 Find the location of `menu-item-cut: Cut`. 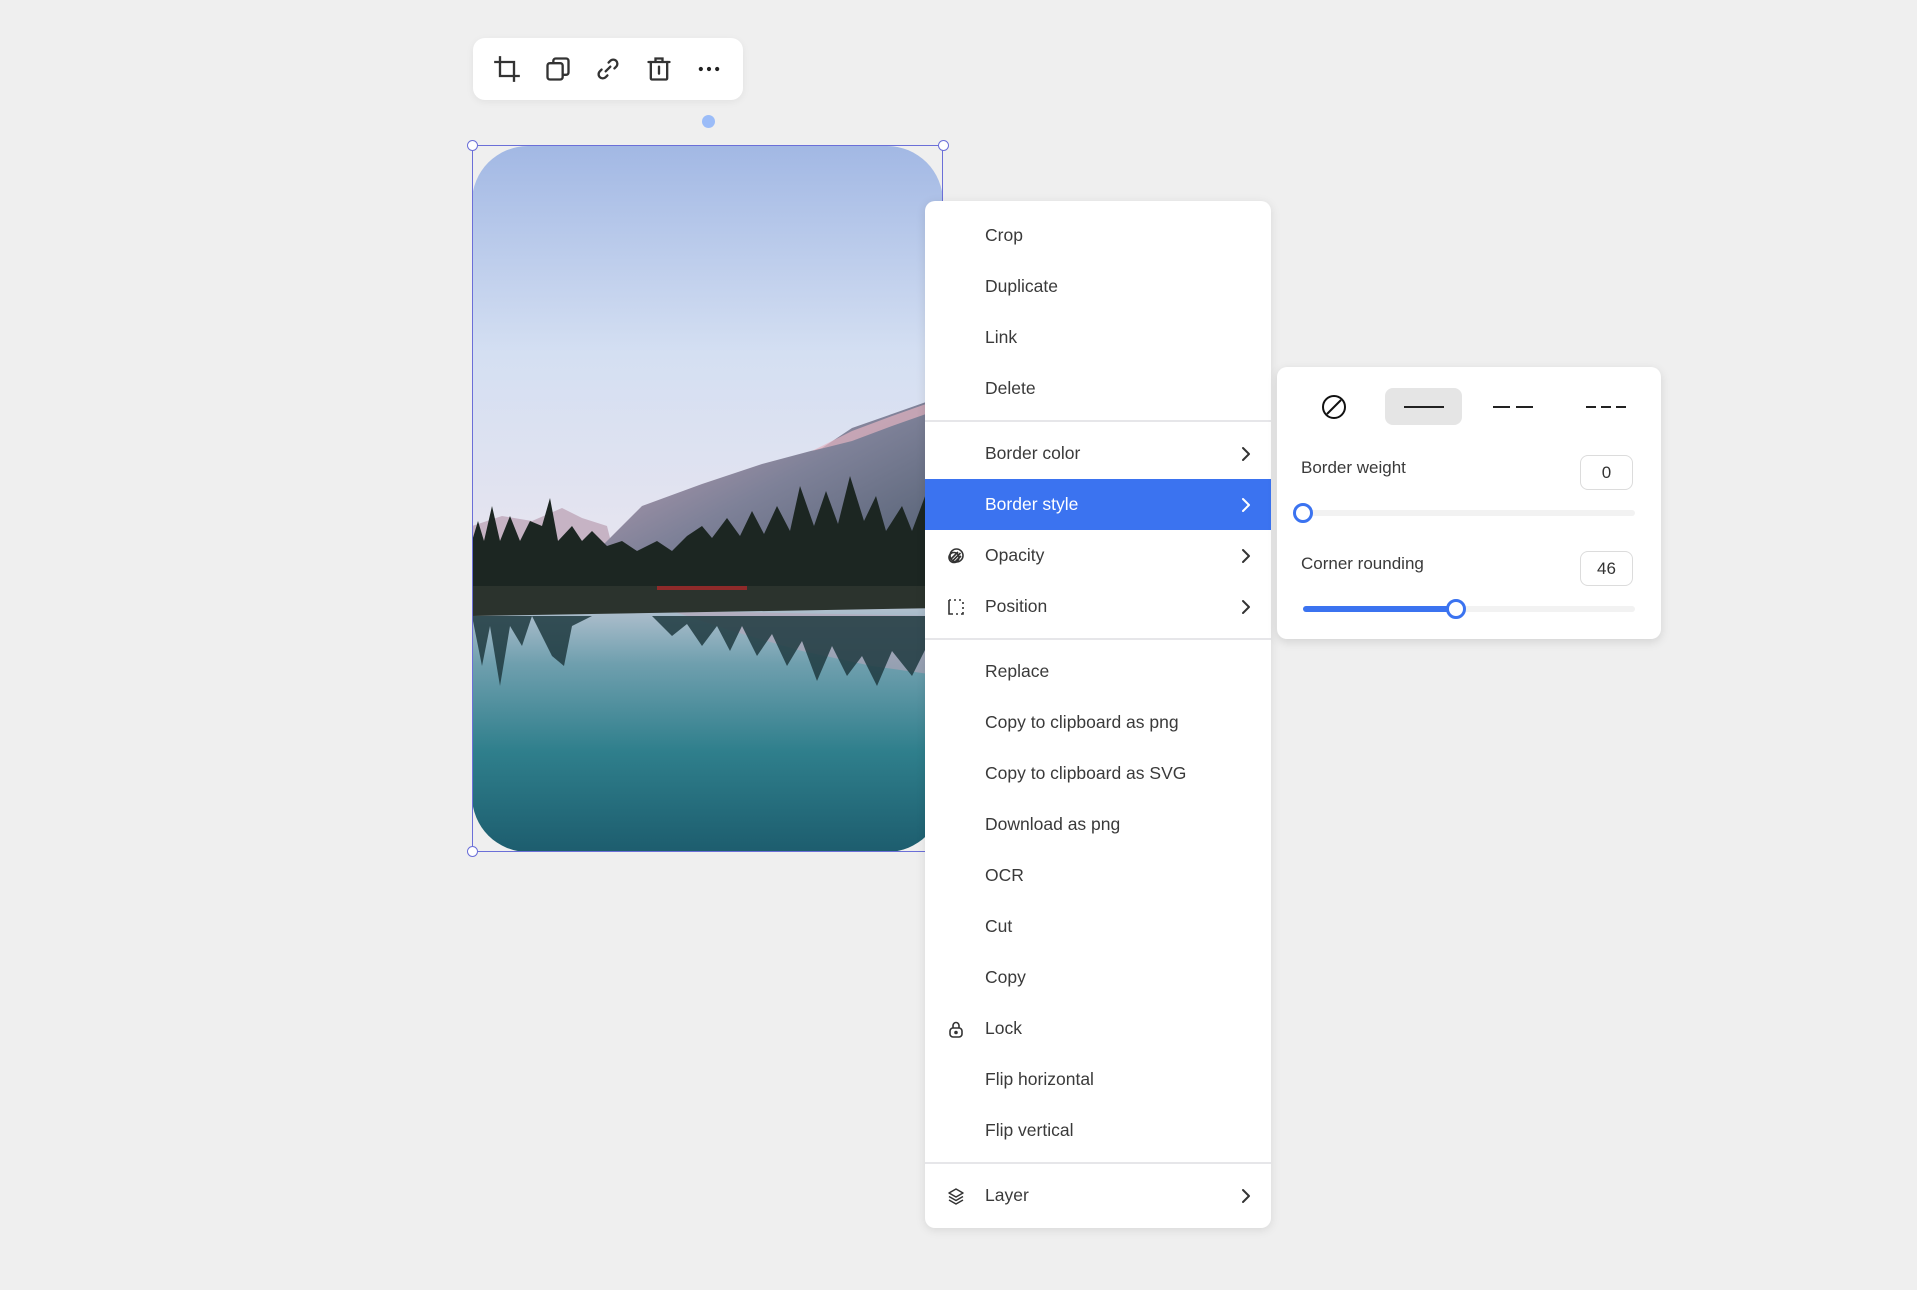

menu-item-cut: Cut is located at coordinates (1098, 926).